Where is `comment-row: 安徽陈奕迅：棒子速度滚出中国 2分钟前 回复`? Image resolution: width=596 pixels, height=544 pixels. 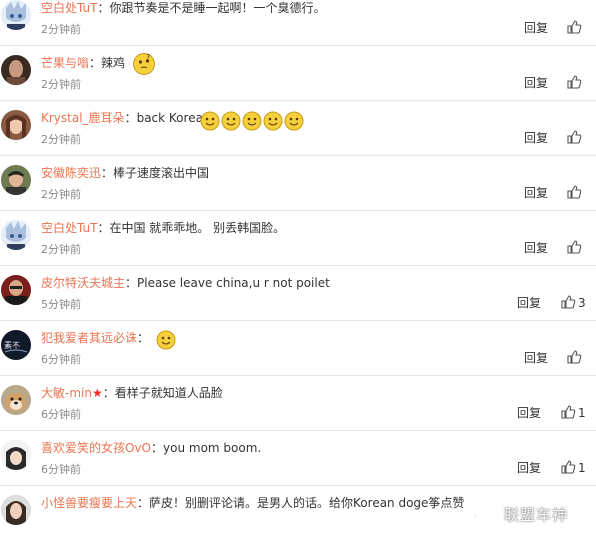
comment-row: 安徽陈奕迅：棒子速度滚出中国 2分钟前 回复 is located at coordinates (298, 183).